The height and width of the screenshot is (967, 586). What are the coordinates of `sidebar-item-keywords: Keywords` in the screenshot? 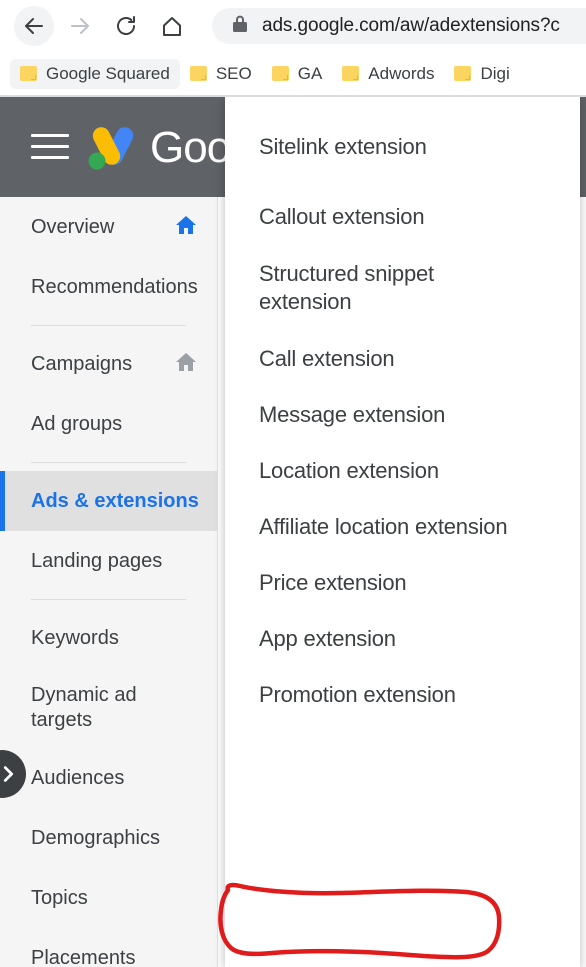 It's located at (108, 638).